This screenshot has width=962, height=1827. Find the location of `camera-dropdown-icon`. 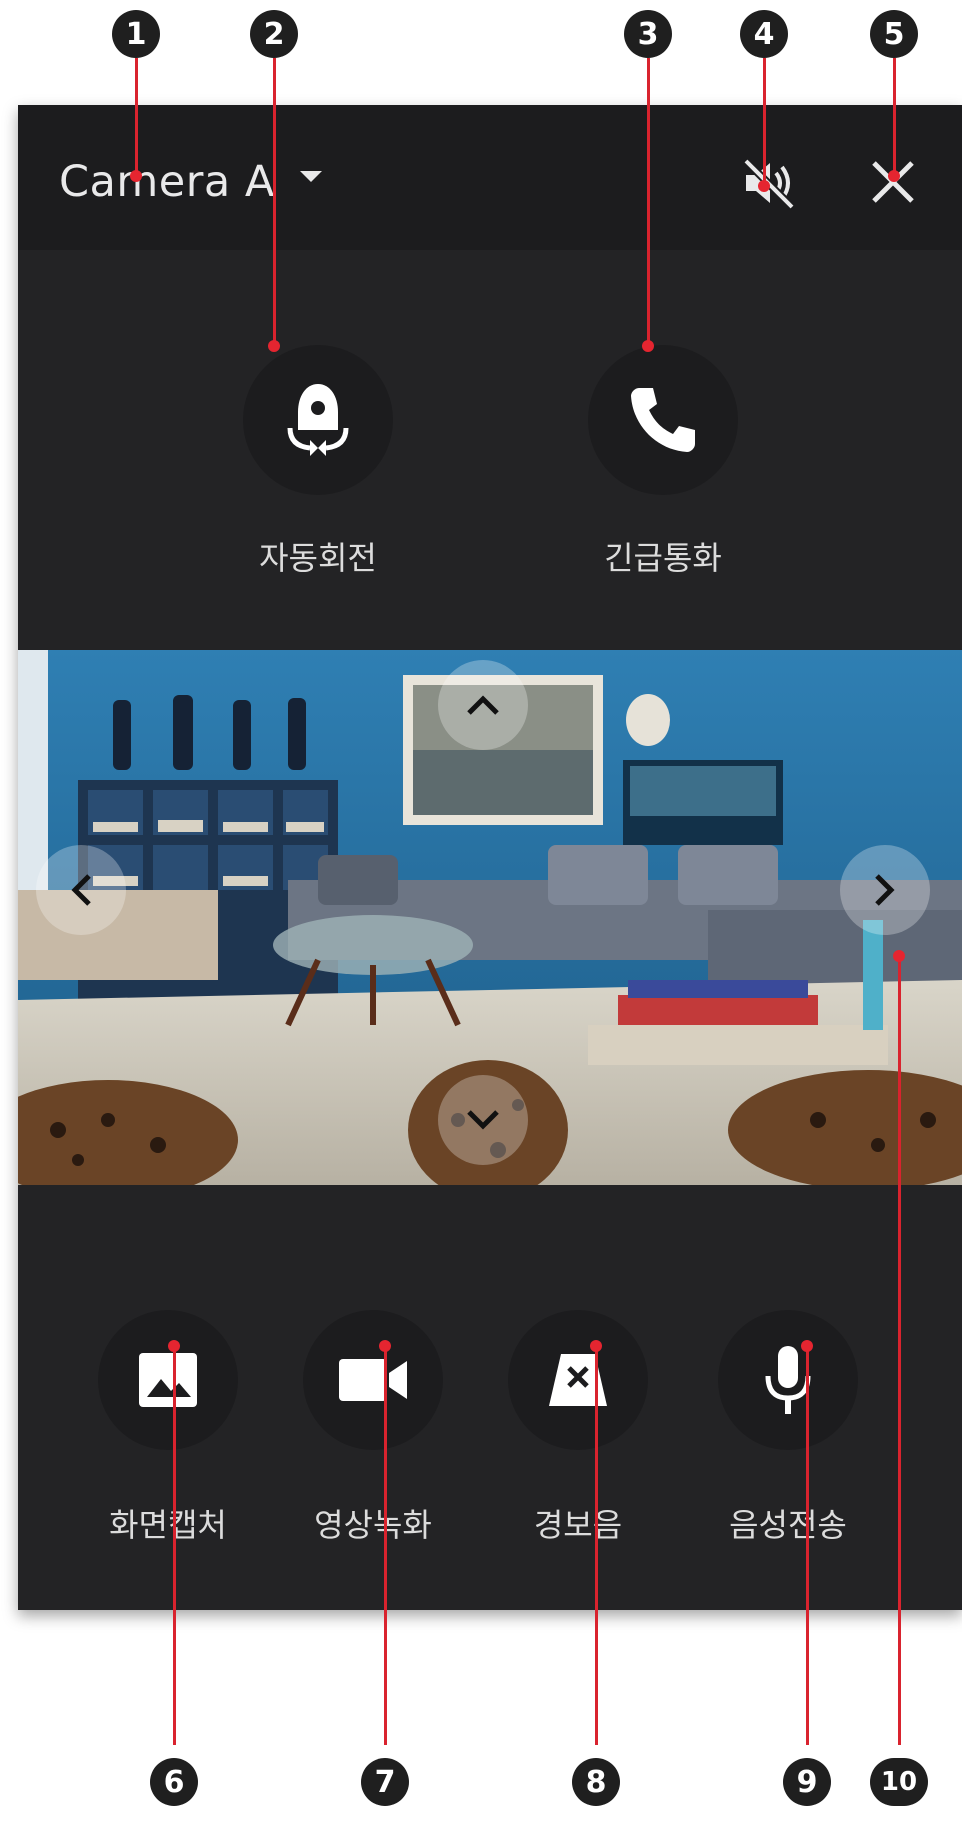

camera-dropdown-icon is located at coordinates (311, 176).